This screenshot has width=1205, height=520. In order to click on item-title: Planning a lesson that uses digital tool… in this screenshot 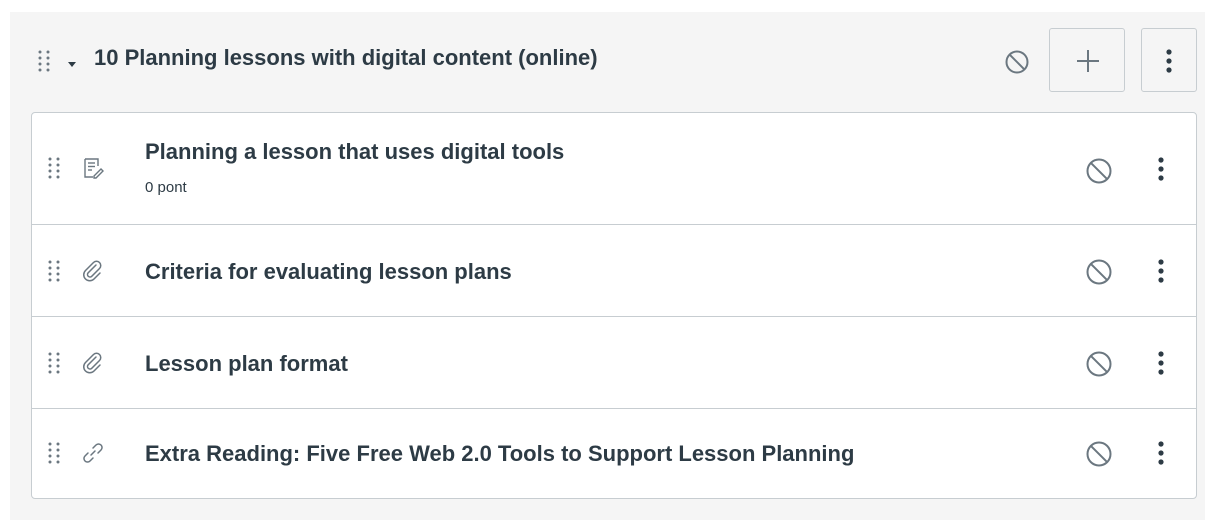, I will do `click(354, 152)`.